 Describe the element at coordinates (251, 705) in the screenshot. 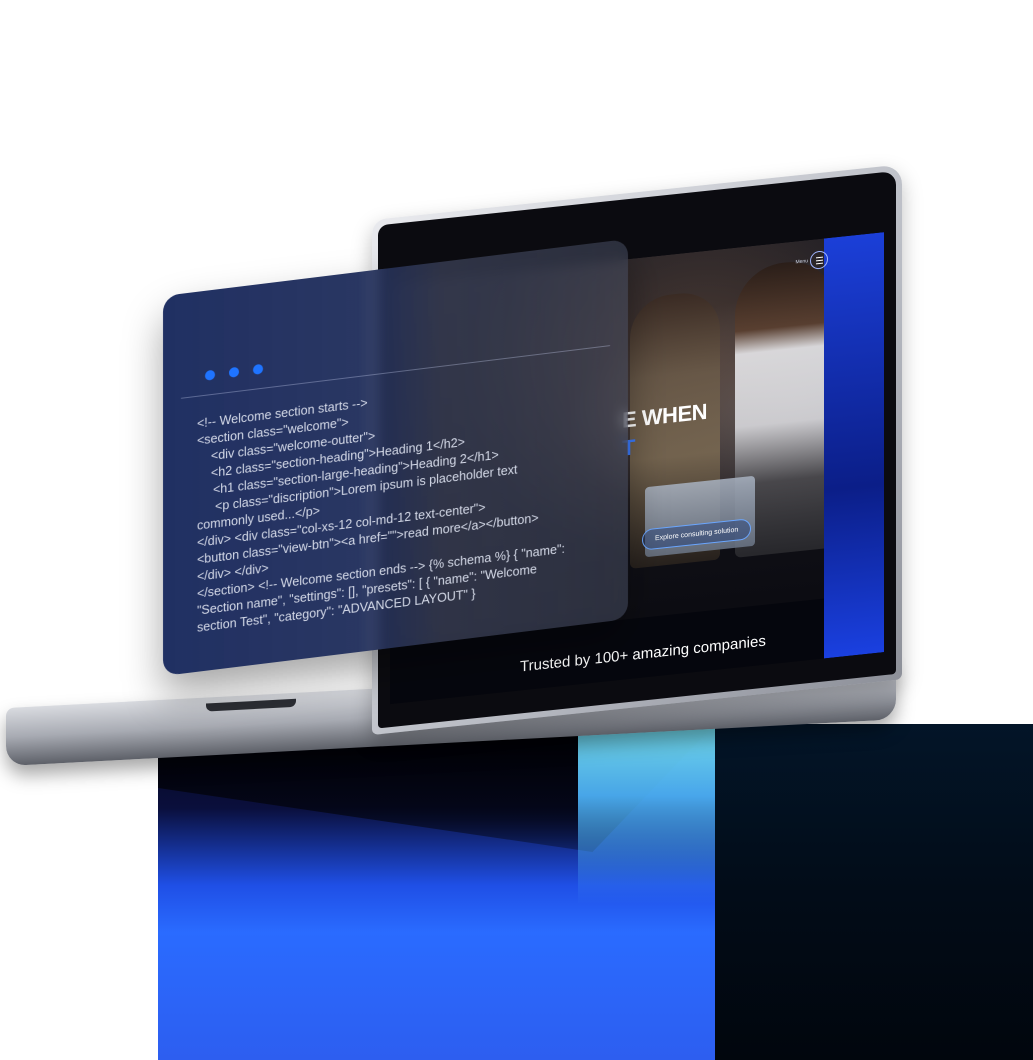

I see `laptop-notch` at that location.